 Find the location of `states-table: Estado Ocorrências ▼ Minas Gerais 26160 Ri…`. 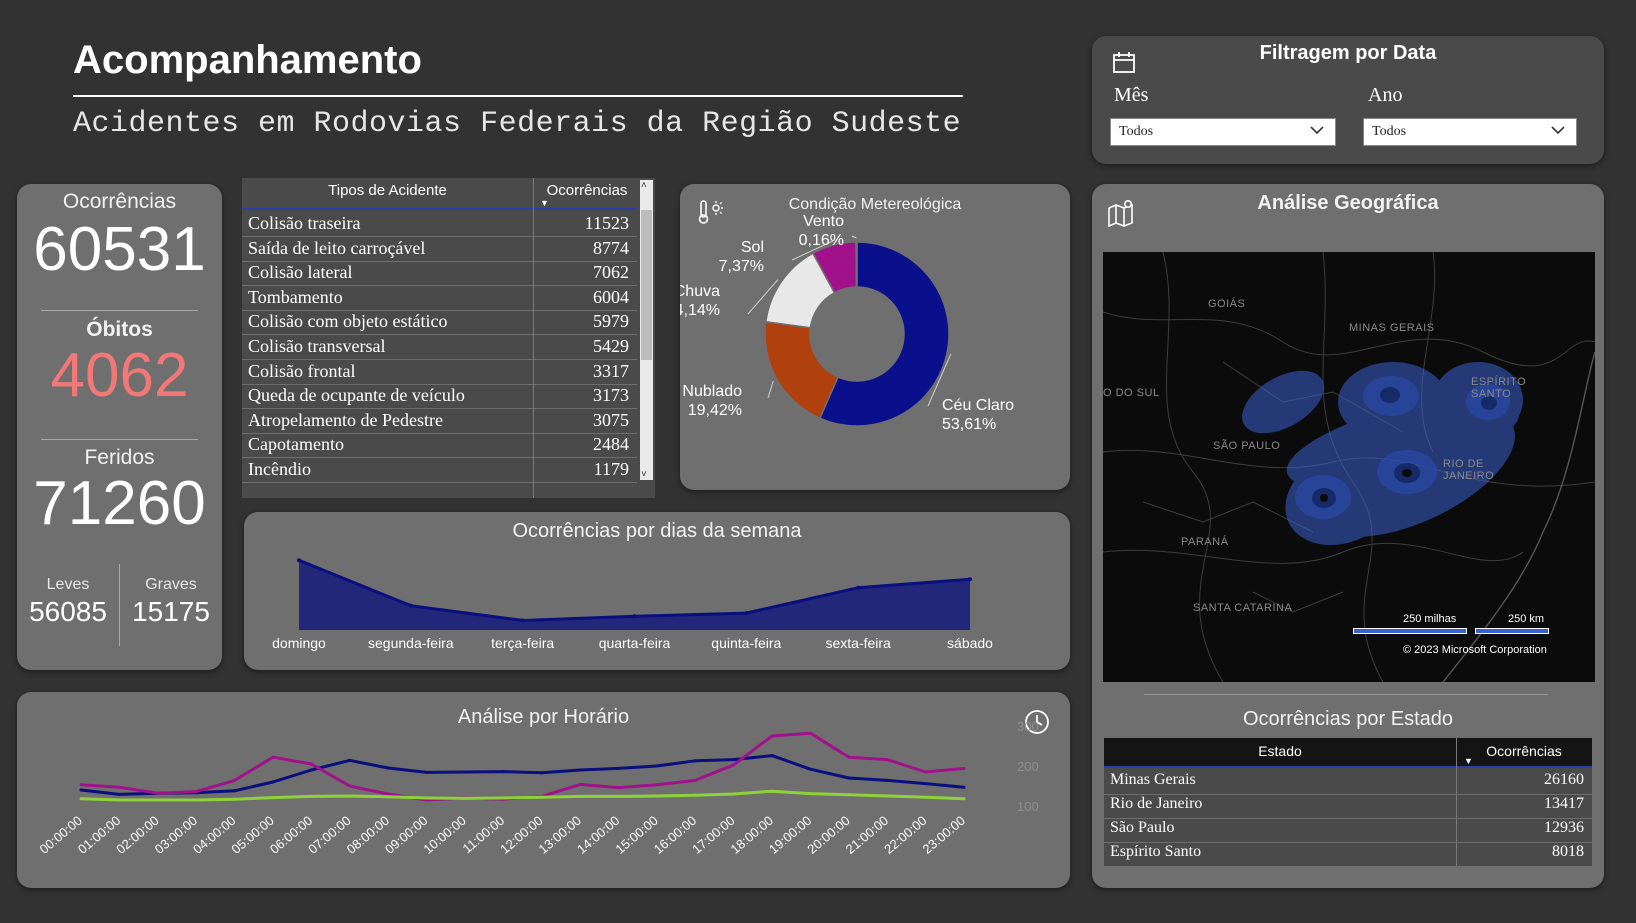

states-table: Estado Ocorrências ▼ Minas Gerais 26160 Ri… is located at coordinates (1348, 802).